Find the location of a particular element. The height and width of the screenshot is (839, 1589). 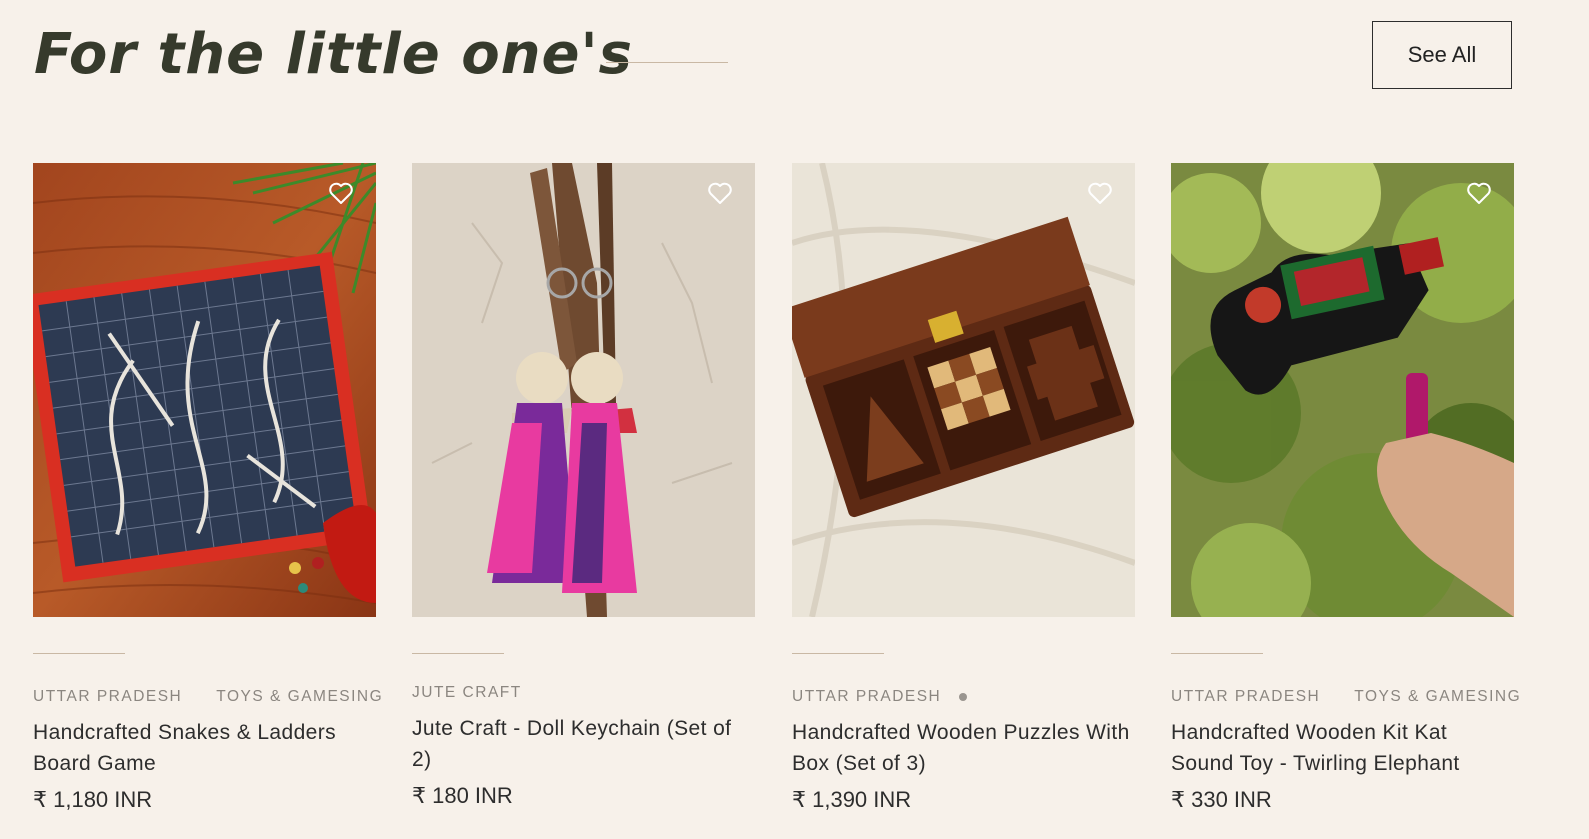

title-divider is located at coordinates (667, 62).